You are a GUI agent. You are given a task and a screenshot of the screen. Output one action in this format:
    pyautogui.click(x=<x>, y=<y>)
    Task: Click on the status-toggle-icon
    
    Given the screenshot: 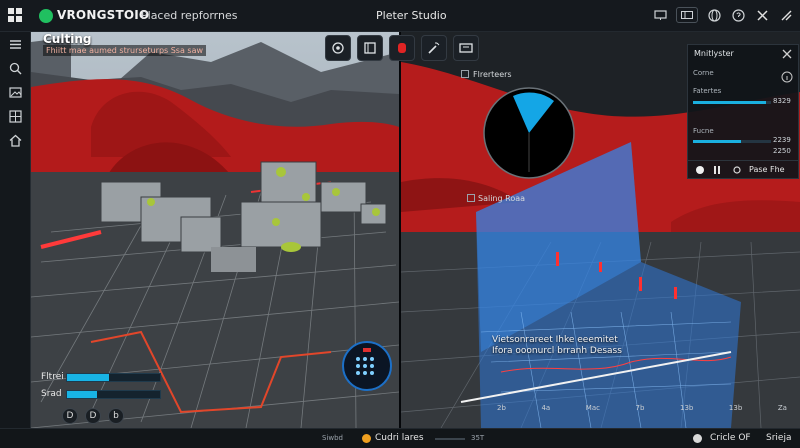 What is the action you would take?
    pyautogui.click(x=697, y=438)
    